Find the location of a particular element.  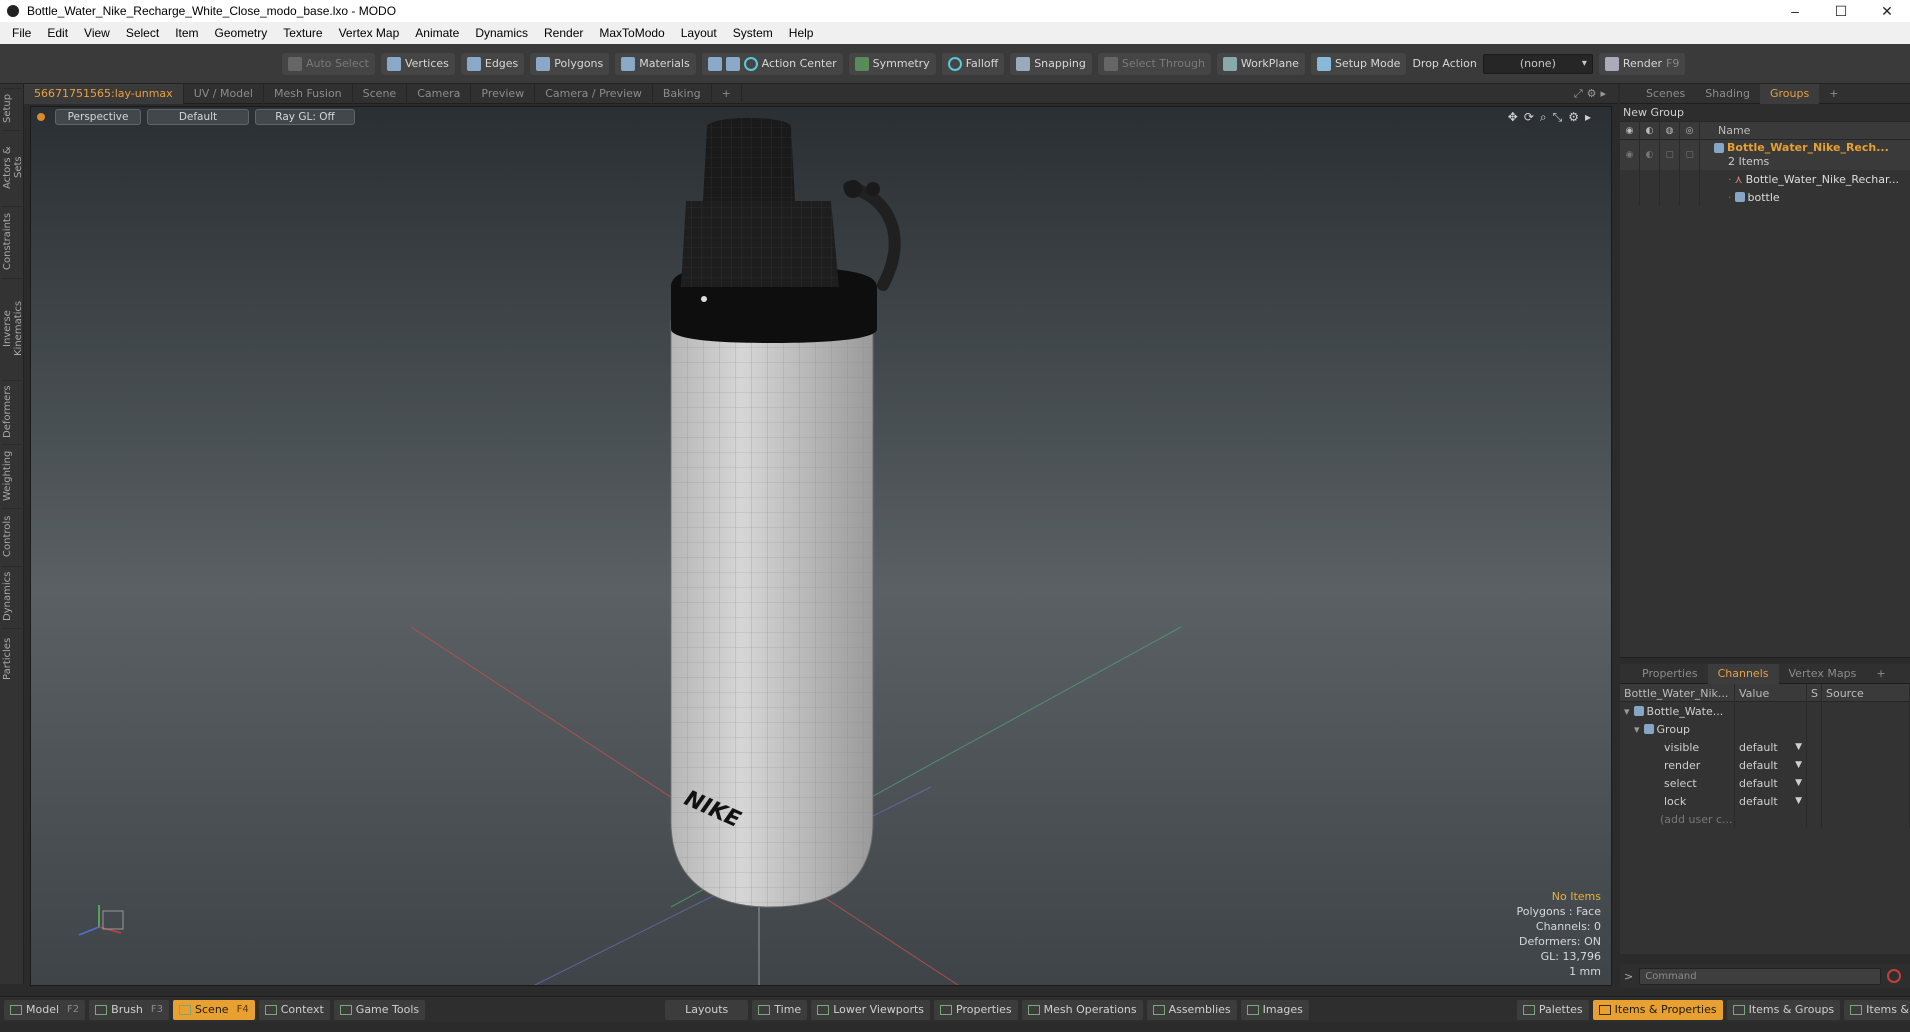

menu-item: Item is located at coordinates (186, 33).